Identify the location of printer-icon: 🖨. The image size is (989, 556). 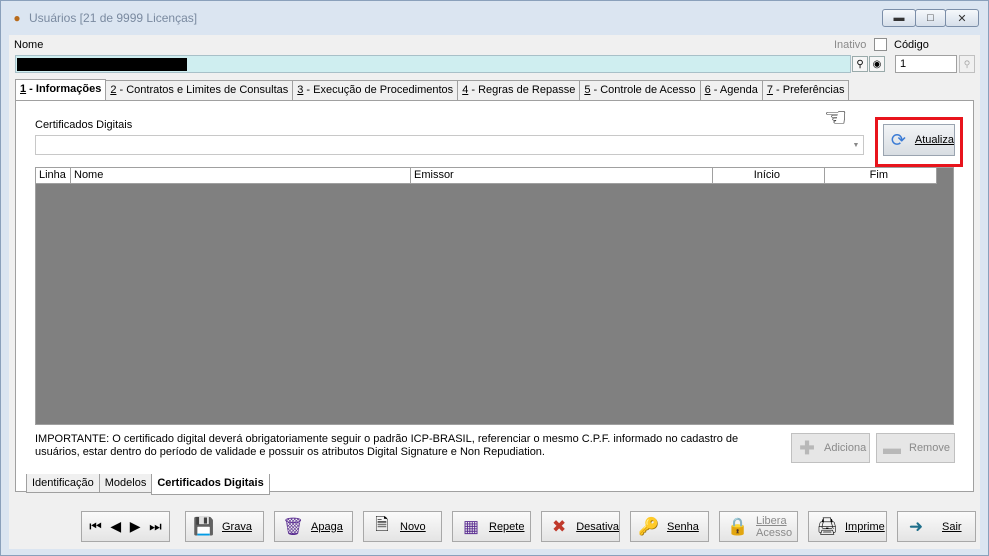
(827, 526).